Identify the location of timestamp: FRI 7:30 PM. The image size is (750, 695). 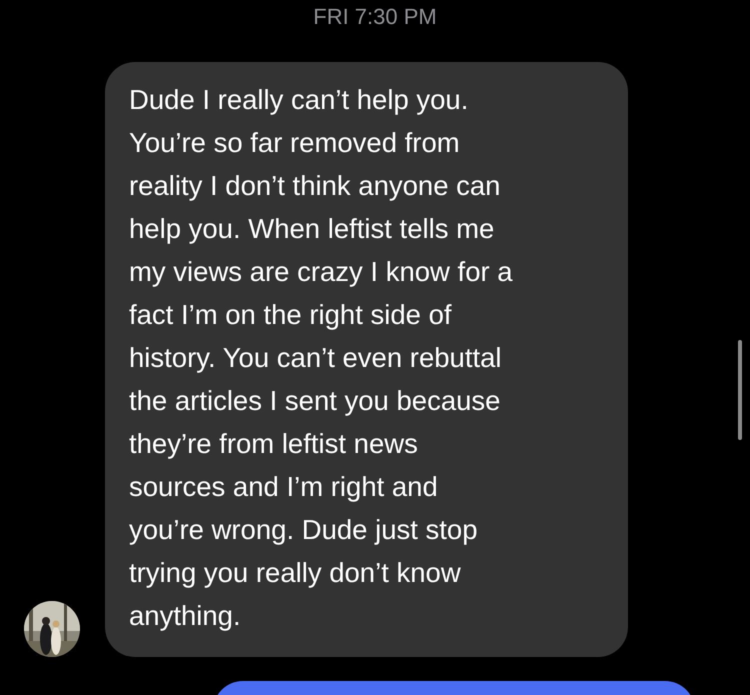
(375, 17).